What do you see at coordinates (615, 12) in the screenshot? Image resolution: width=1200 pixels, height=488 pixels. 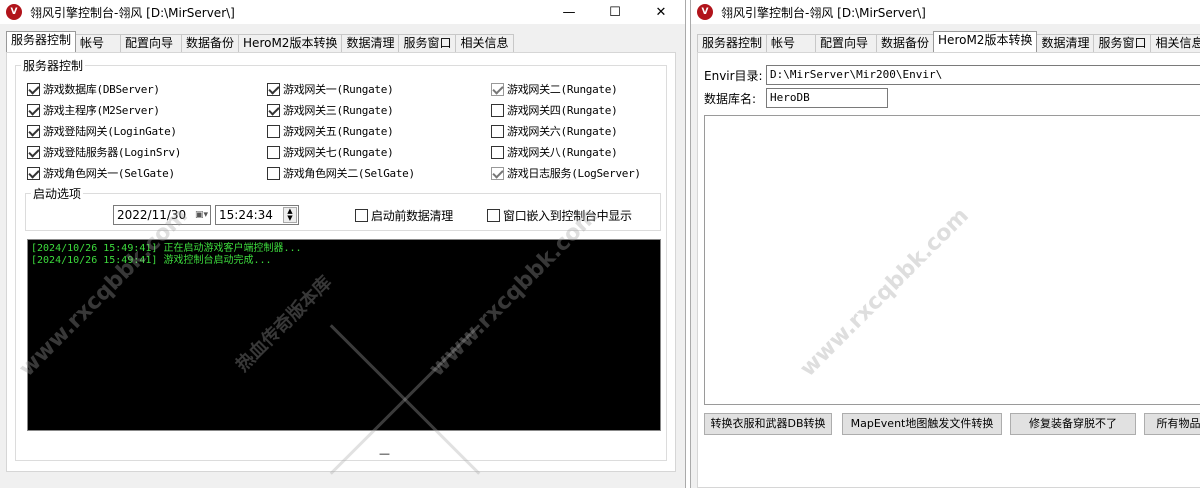 I see `maximize-button: ☐` at bounding box center [615, 12].